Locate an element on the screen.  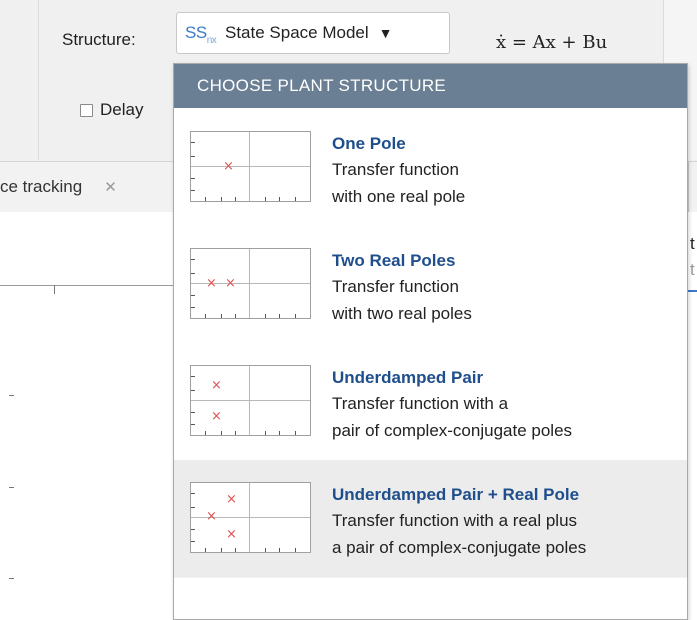
state-space-icon: SSnx is located at coordinates (201, 34).